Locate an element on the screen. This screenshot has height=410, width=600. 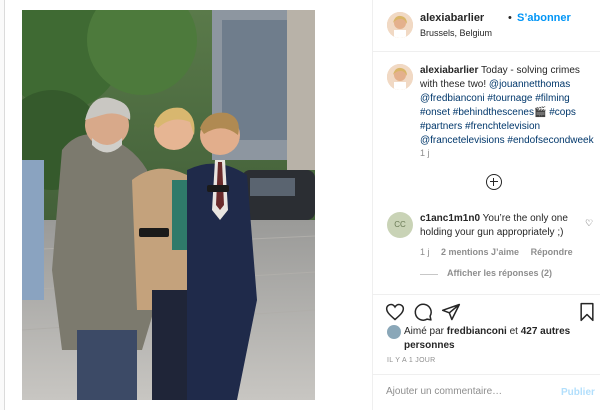
comment-meta: 1 j 2 mentions J’aime Répondre is located at coordinates (501, 252).